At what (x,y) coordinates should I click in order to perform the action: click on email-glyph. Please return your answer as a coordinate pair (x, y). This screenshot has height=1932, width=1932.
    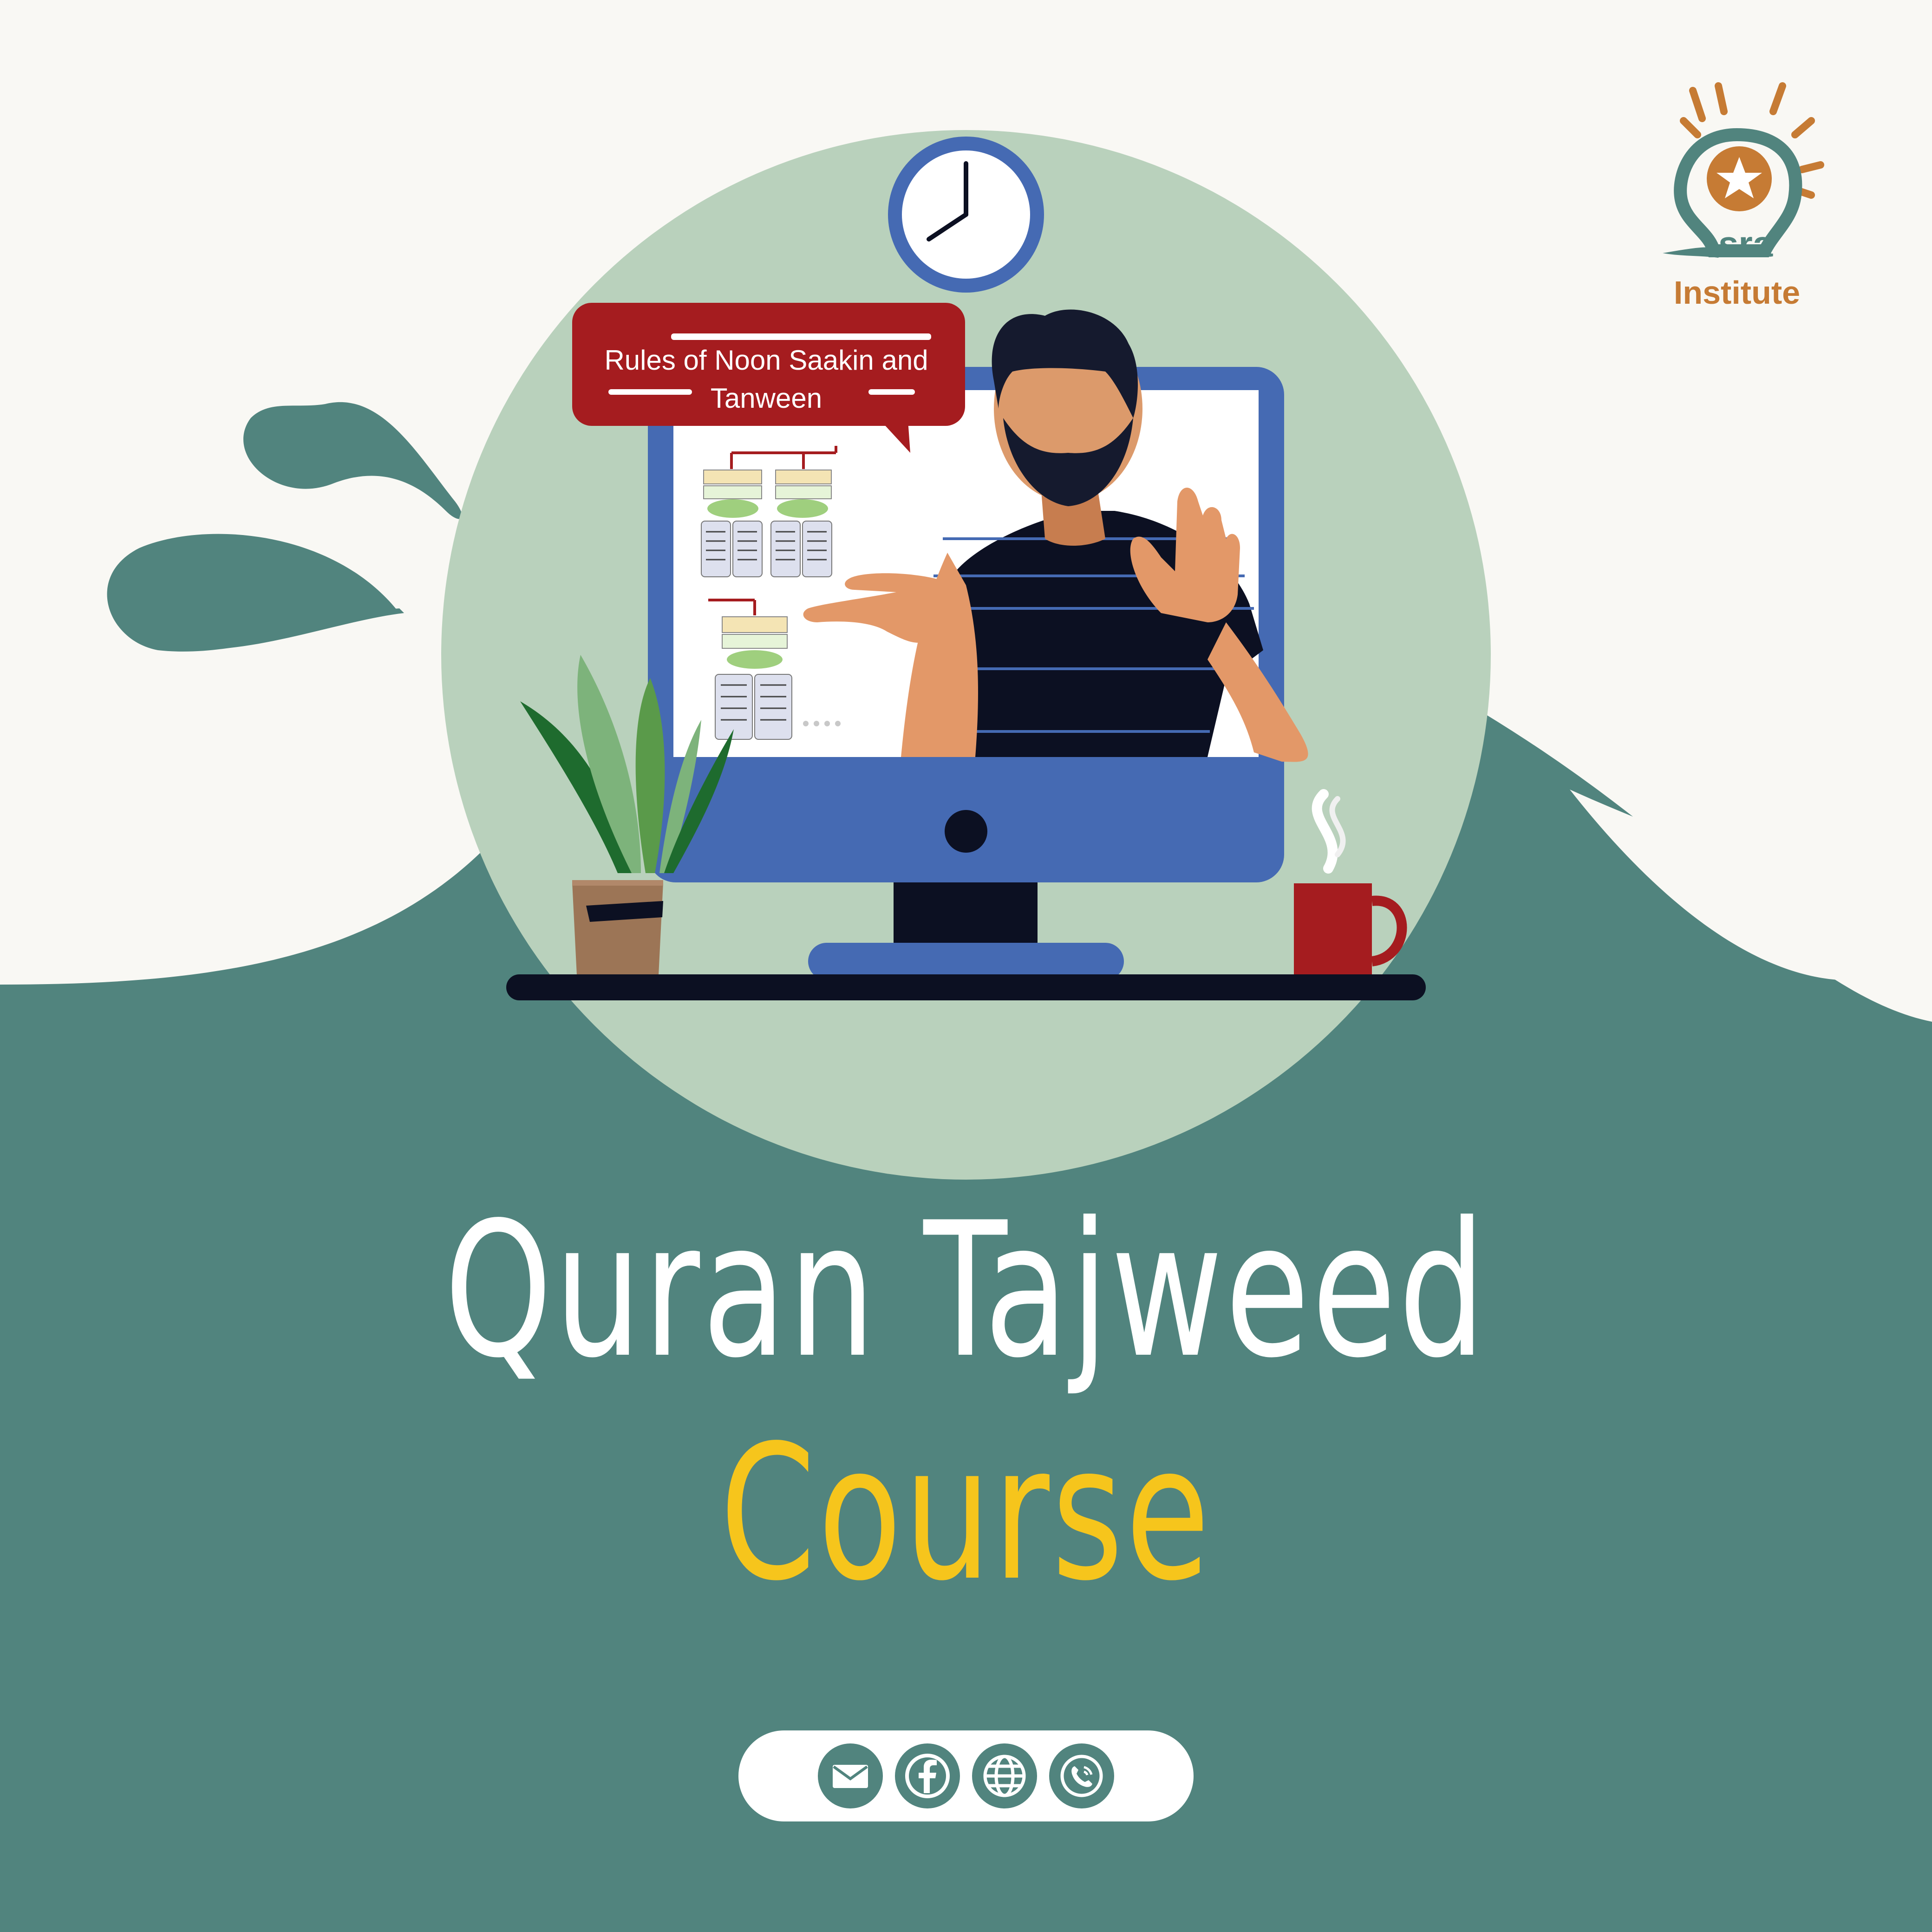
    Looking at the image, I should click on (850, 1776).